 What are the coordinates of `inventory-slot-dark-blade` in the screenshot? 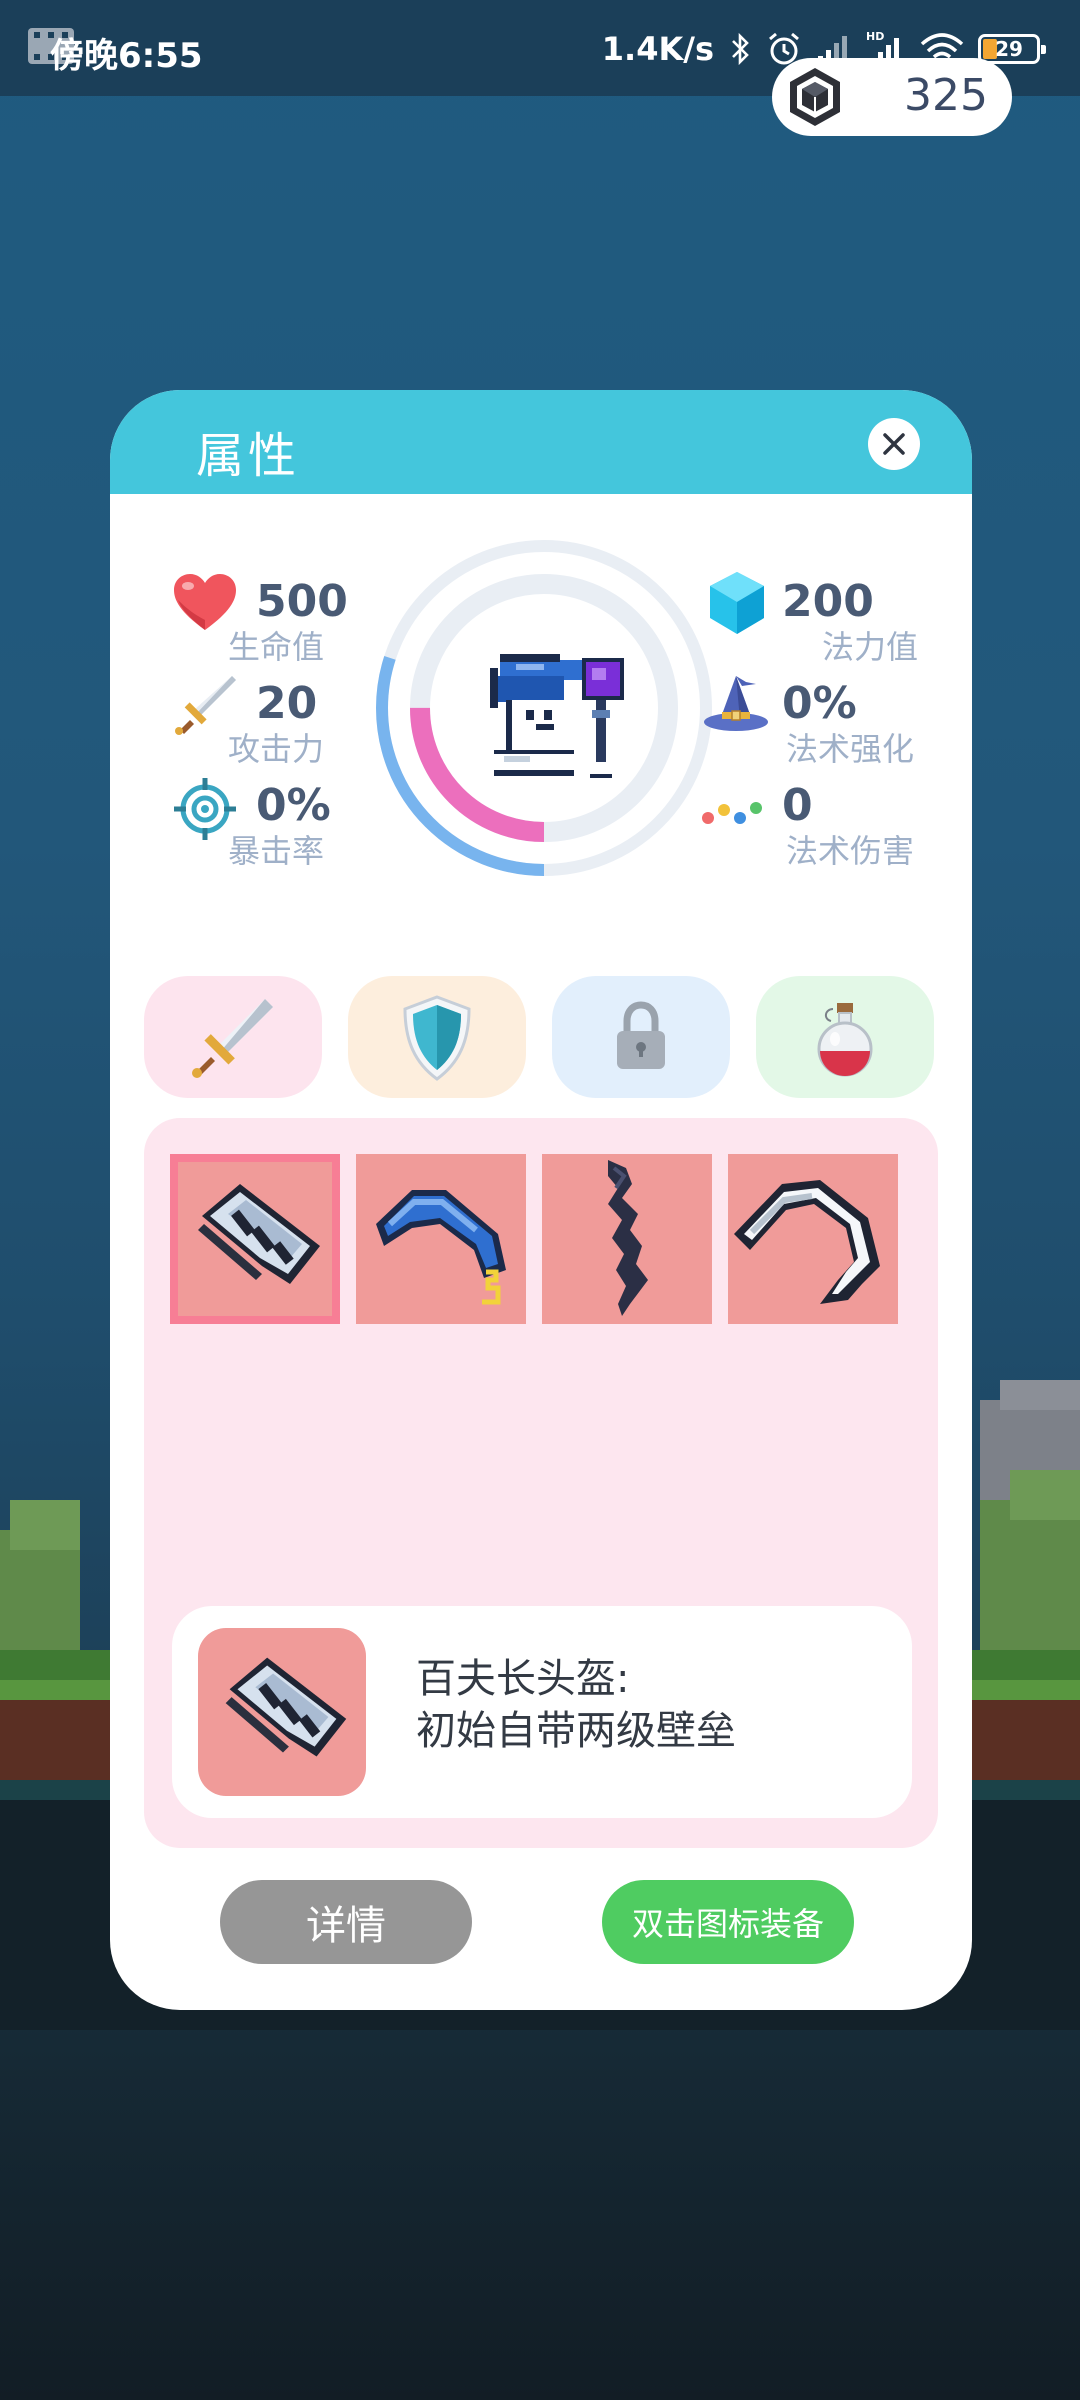 It's located at (627, 1239).